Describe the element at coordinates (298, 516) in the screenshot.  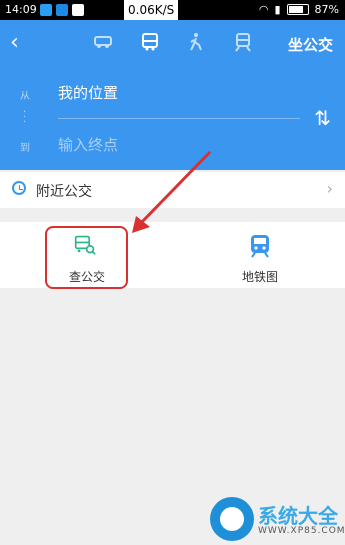
I see `watermark-title: 系统大全` at that location.